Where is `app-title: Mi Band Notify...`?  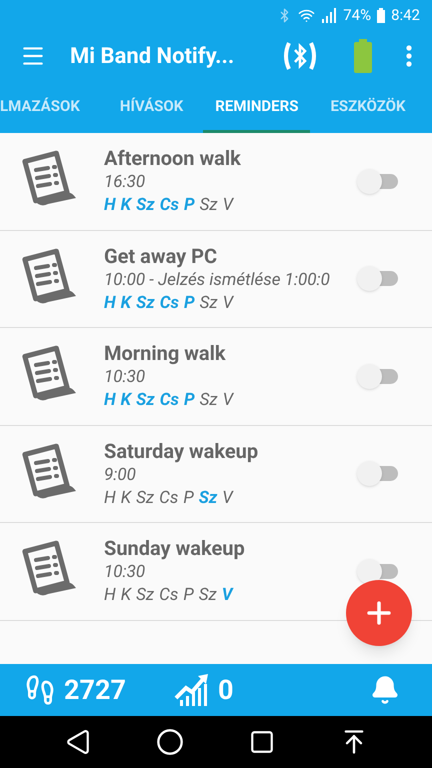 app-title: Mi Band Notify... is located at coordinates (152, 56).